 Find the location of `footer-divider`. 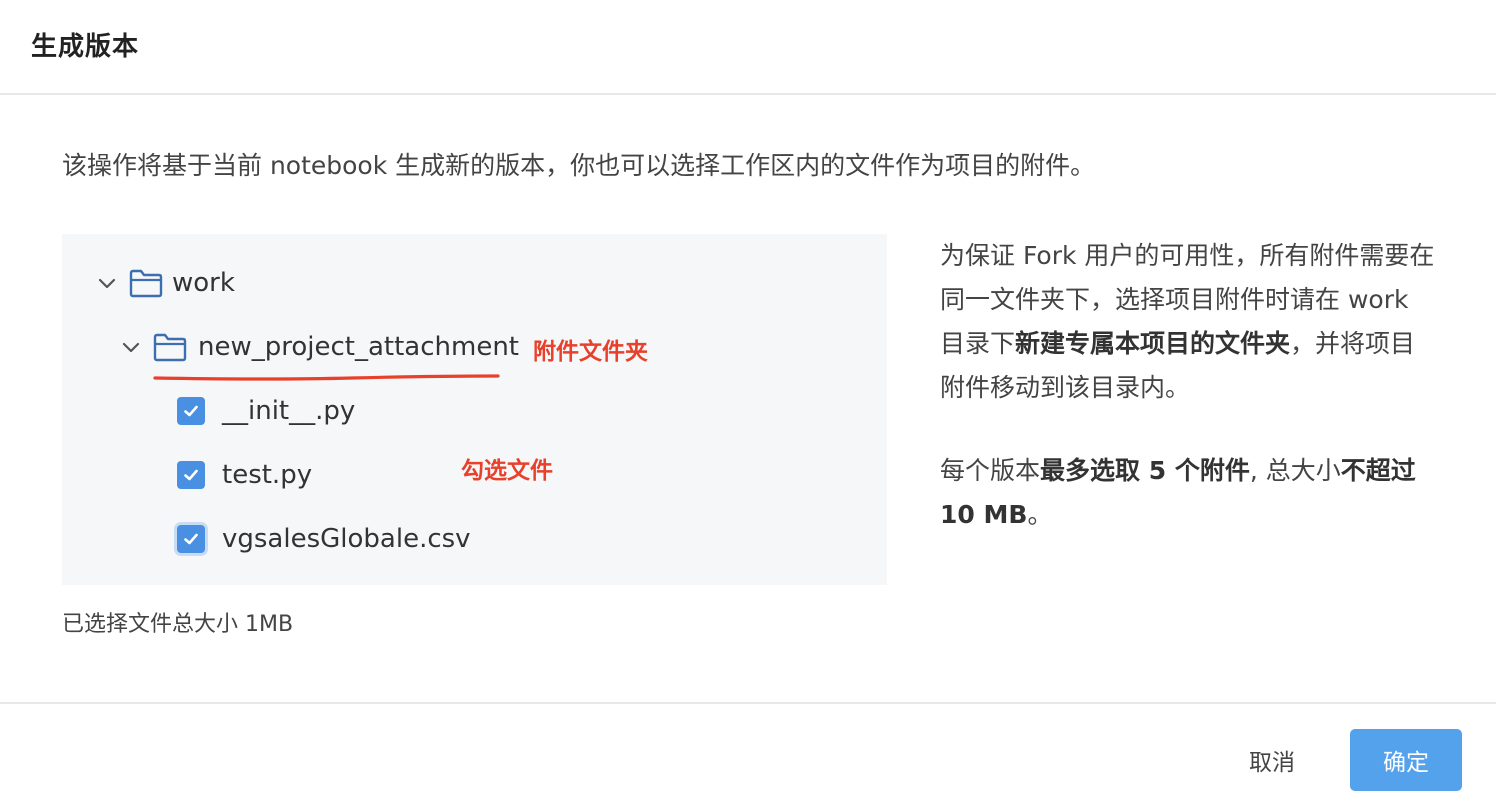

footer-divider is located at coordinates (748, 703).